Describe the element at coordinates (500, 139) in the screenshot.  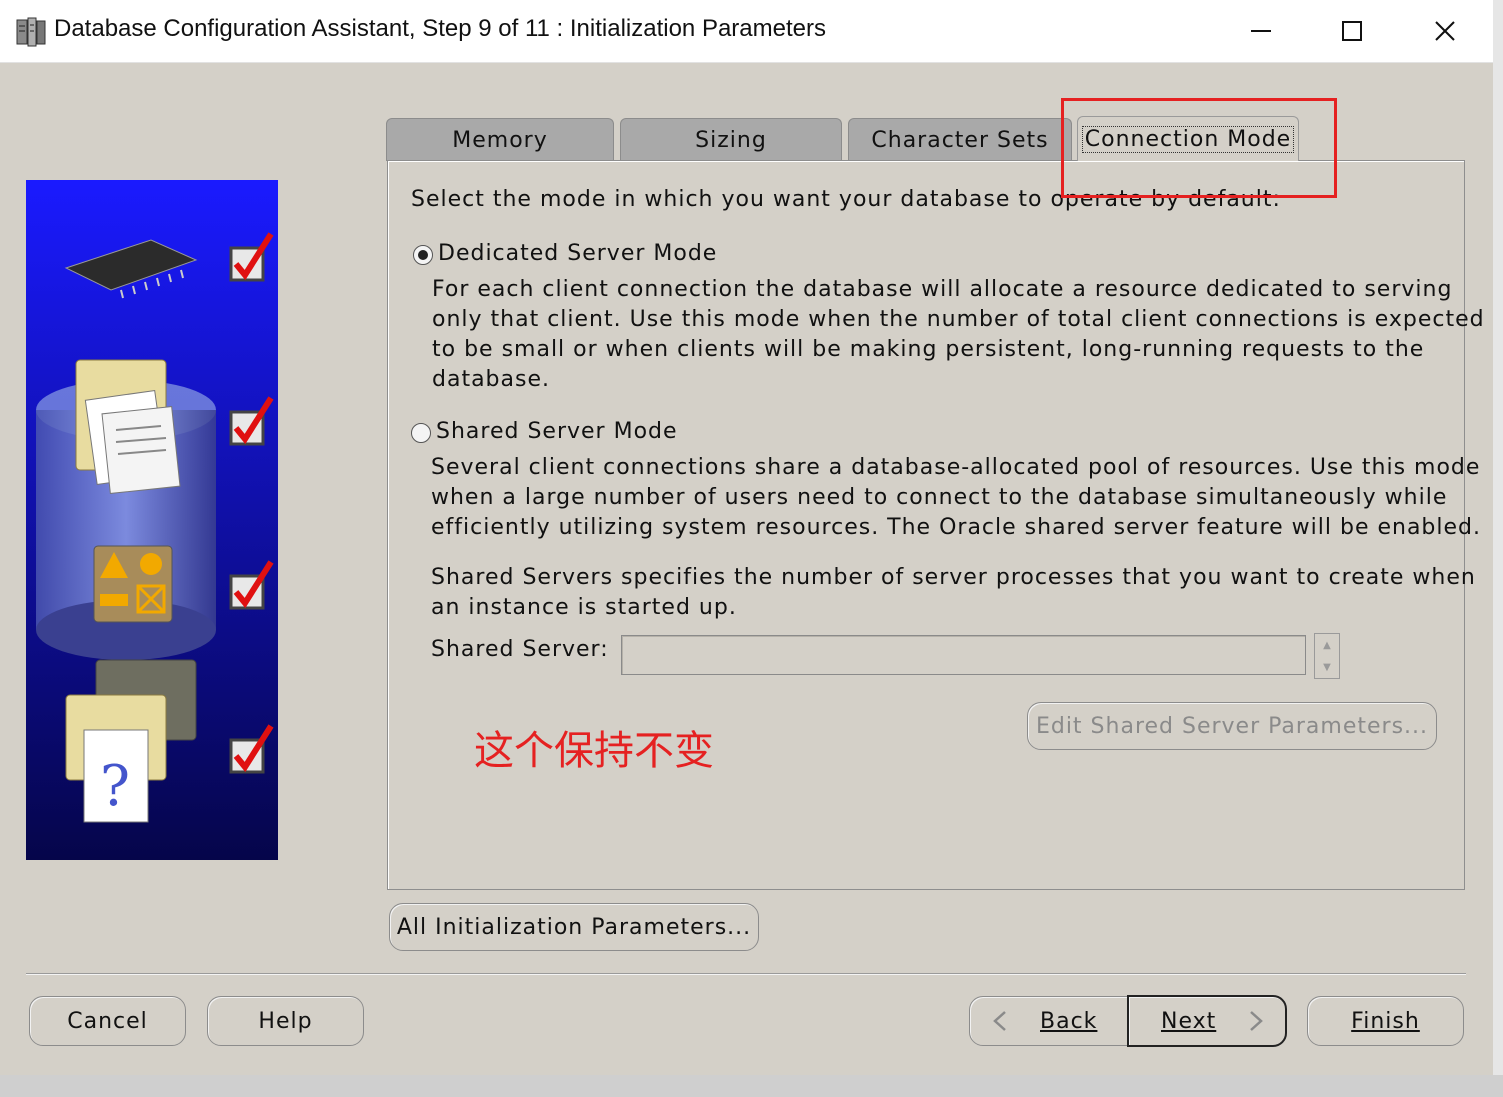
I see `tab-memory: Memory` at that location.